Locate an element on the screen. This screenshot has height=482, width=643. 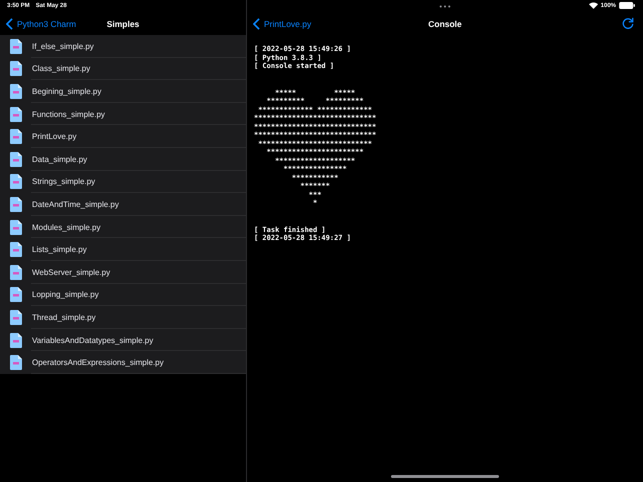
file-row: Modules_simple.py is located at coordinates (123, 227).